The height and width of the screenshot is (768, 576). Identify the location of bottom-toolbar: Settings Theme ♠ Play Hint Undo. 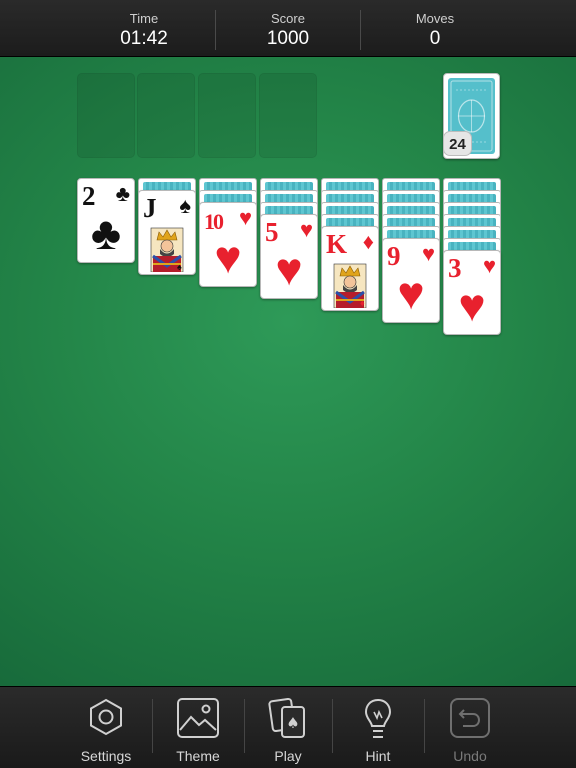
(288, 727).